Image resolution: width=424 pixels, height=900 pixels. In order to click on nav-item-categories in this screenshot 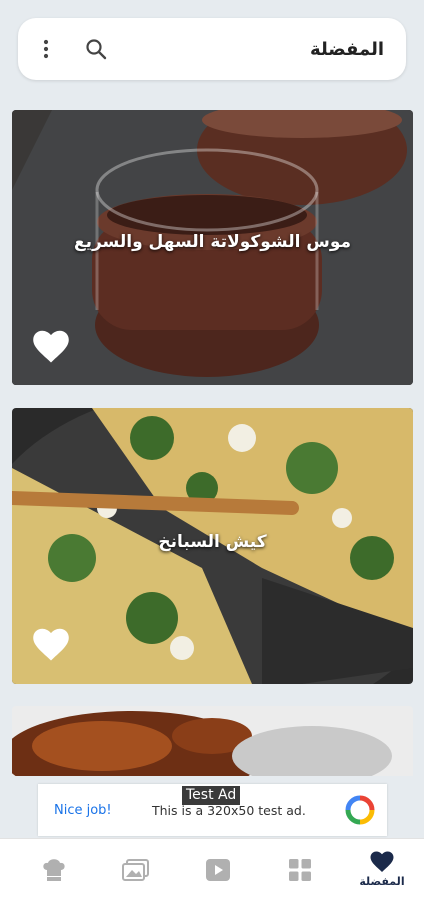, I will do `click(300, 870)`.